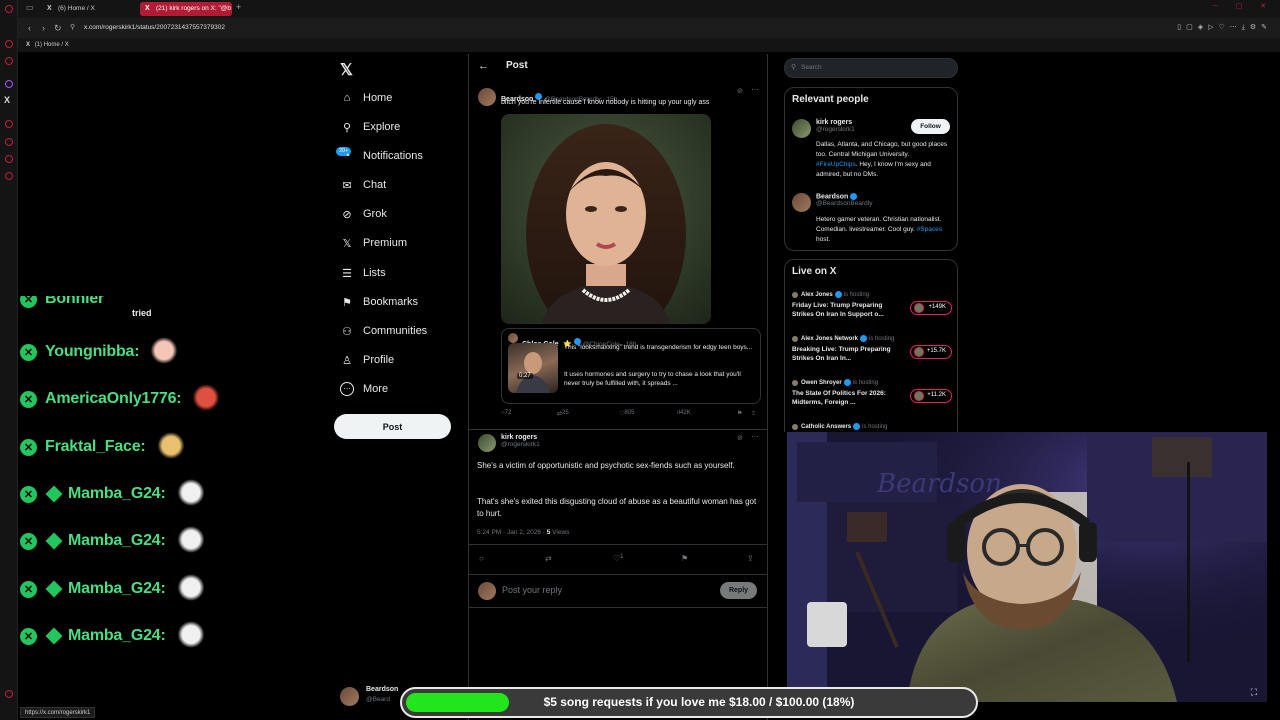 This screenshot has width=1280, height=720. I want to click on like-stat: ♡ 805, so click(626, 413).